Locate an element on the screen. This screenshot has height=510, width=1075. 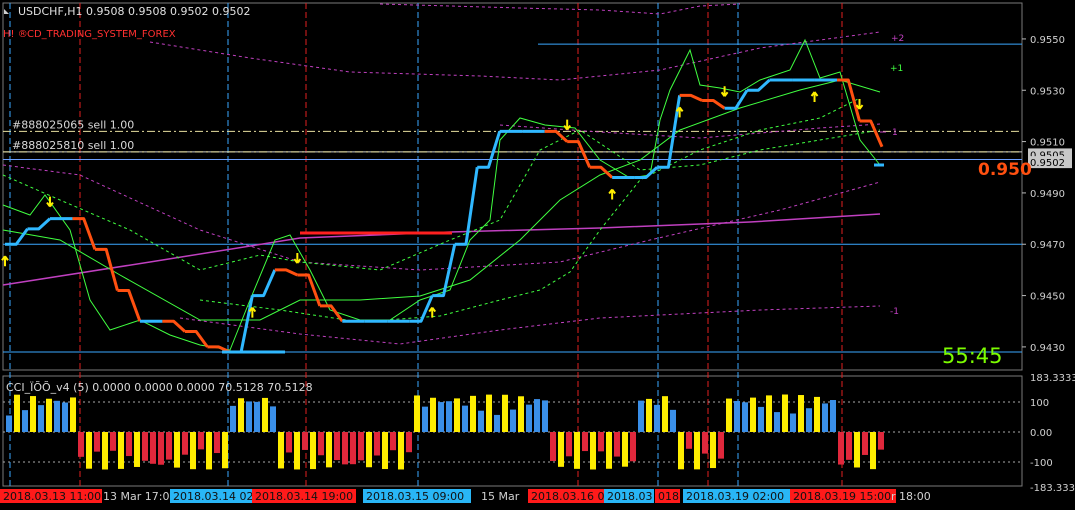
indicator-prefix: H! ® is located at coordinates (15, 34).